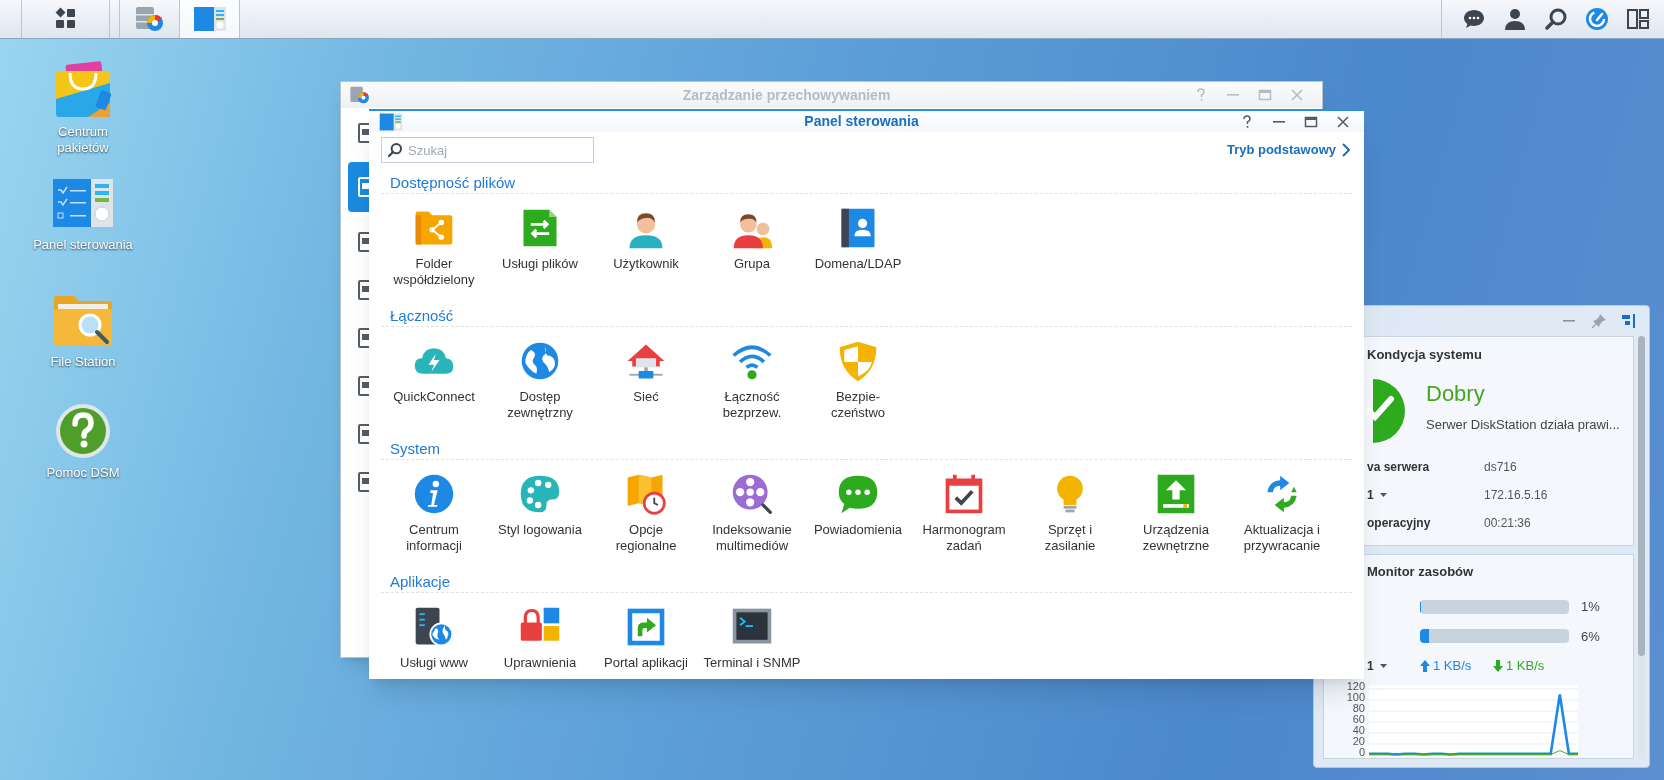 The image size is (1664, 780). I want to click on section-heading: Dostępność plików, so click(866, 183).